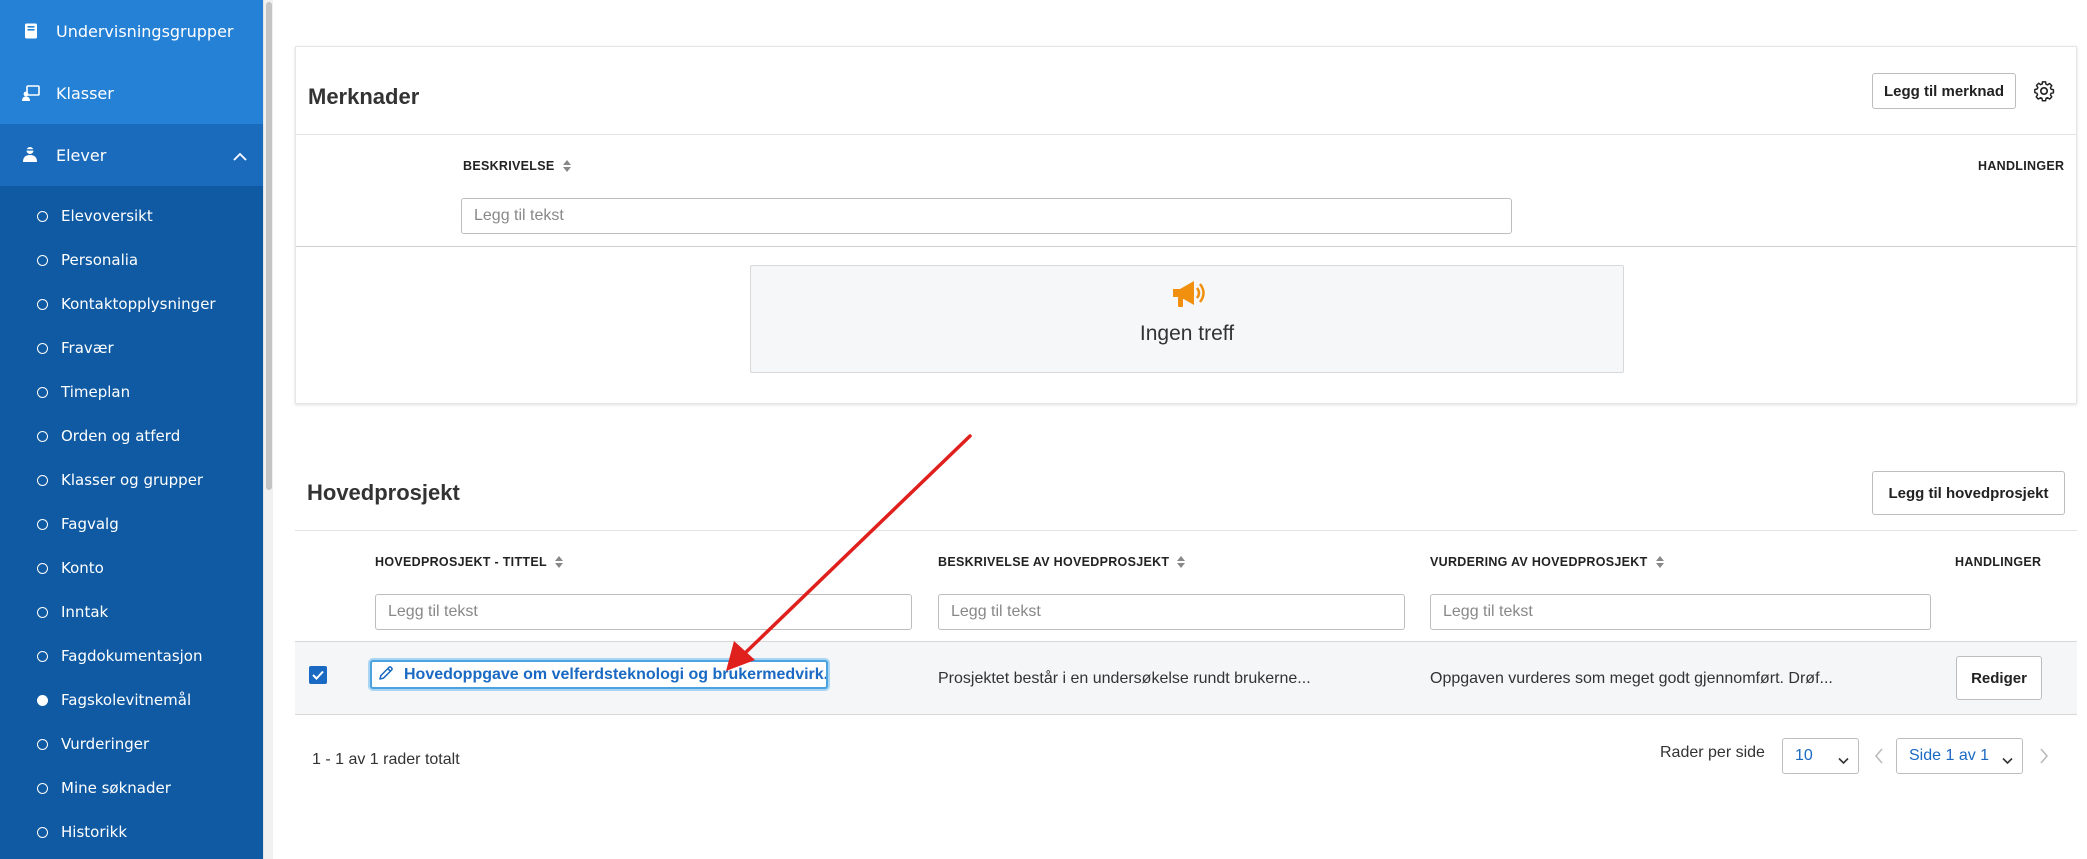 This screenshot has height=859, width=2087. Describe the element at coordinates (383, 492) in the screenshot. I see `hovedprosjekt-title: Hovedprosjekt` at that location.